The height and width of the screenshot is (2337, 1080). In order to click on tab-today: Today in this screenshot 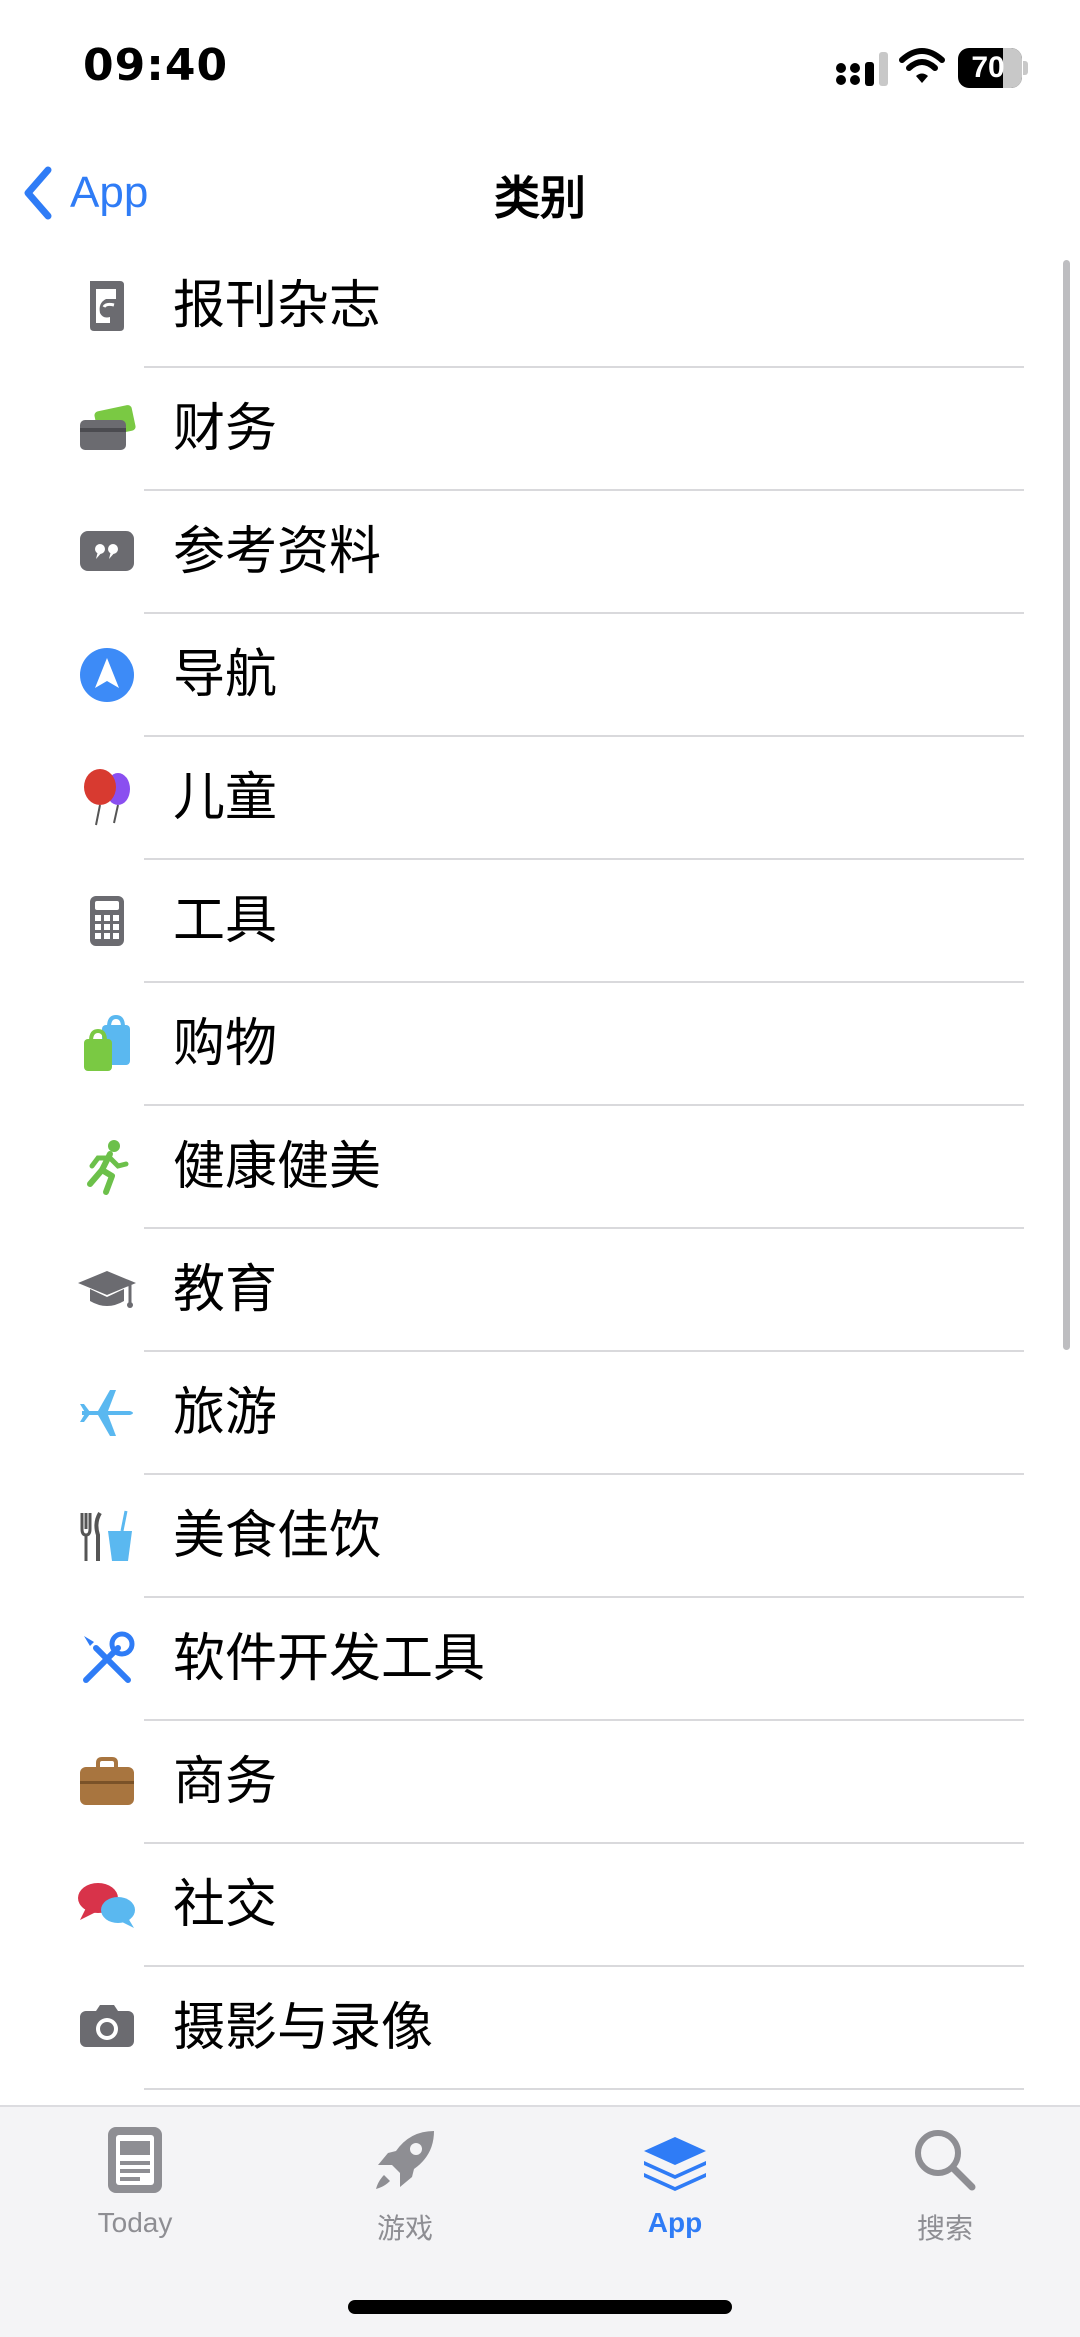, I will do `click(135, 2187)`.